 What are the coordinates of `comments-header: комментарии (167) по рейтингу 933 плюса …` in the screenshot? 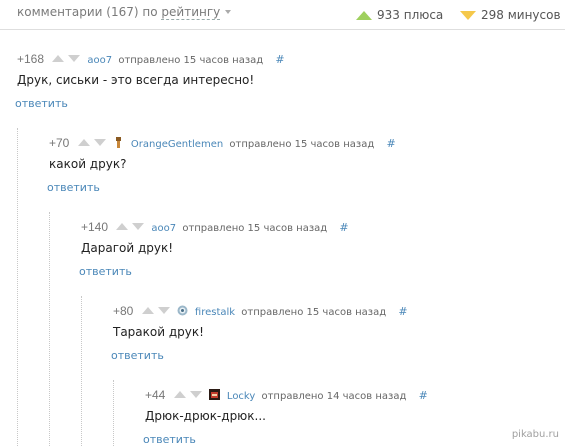 It's located at (282, 15).